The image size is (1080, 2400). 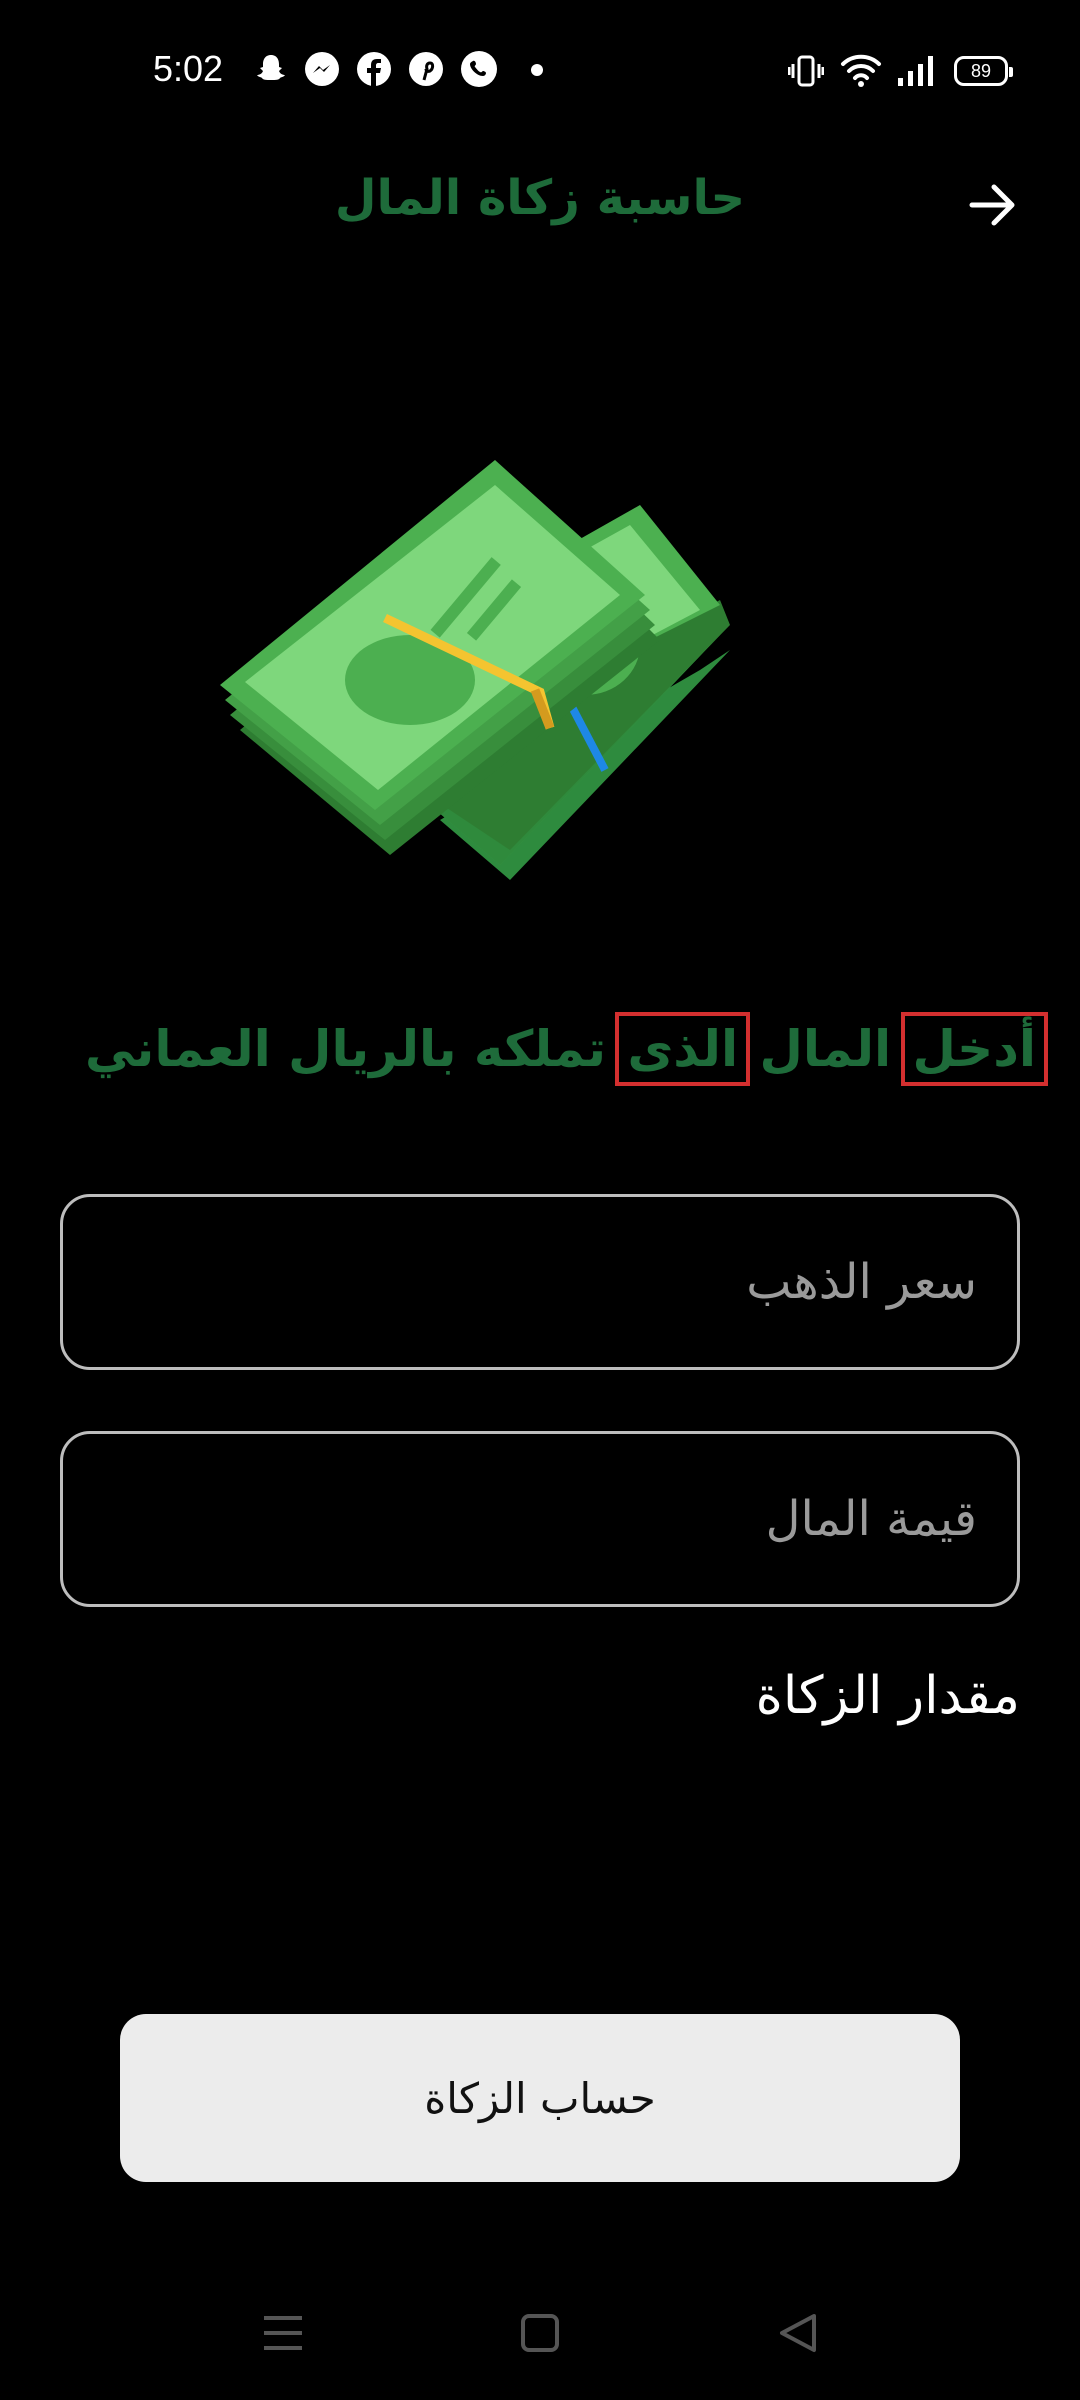 What do you see at coordinates (537, 70) in the screenshot?
I see `more-notifications-dot` at bounding box center [537, 70].